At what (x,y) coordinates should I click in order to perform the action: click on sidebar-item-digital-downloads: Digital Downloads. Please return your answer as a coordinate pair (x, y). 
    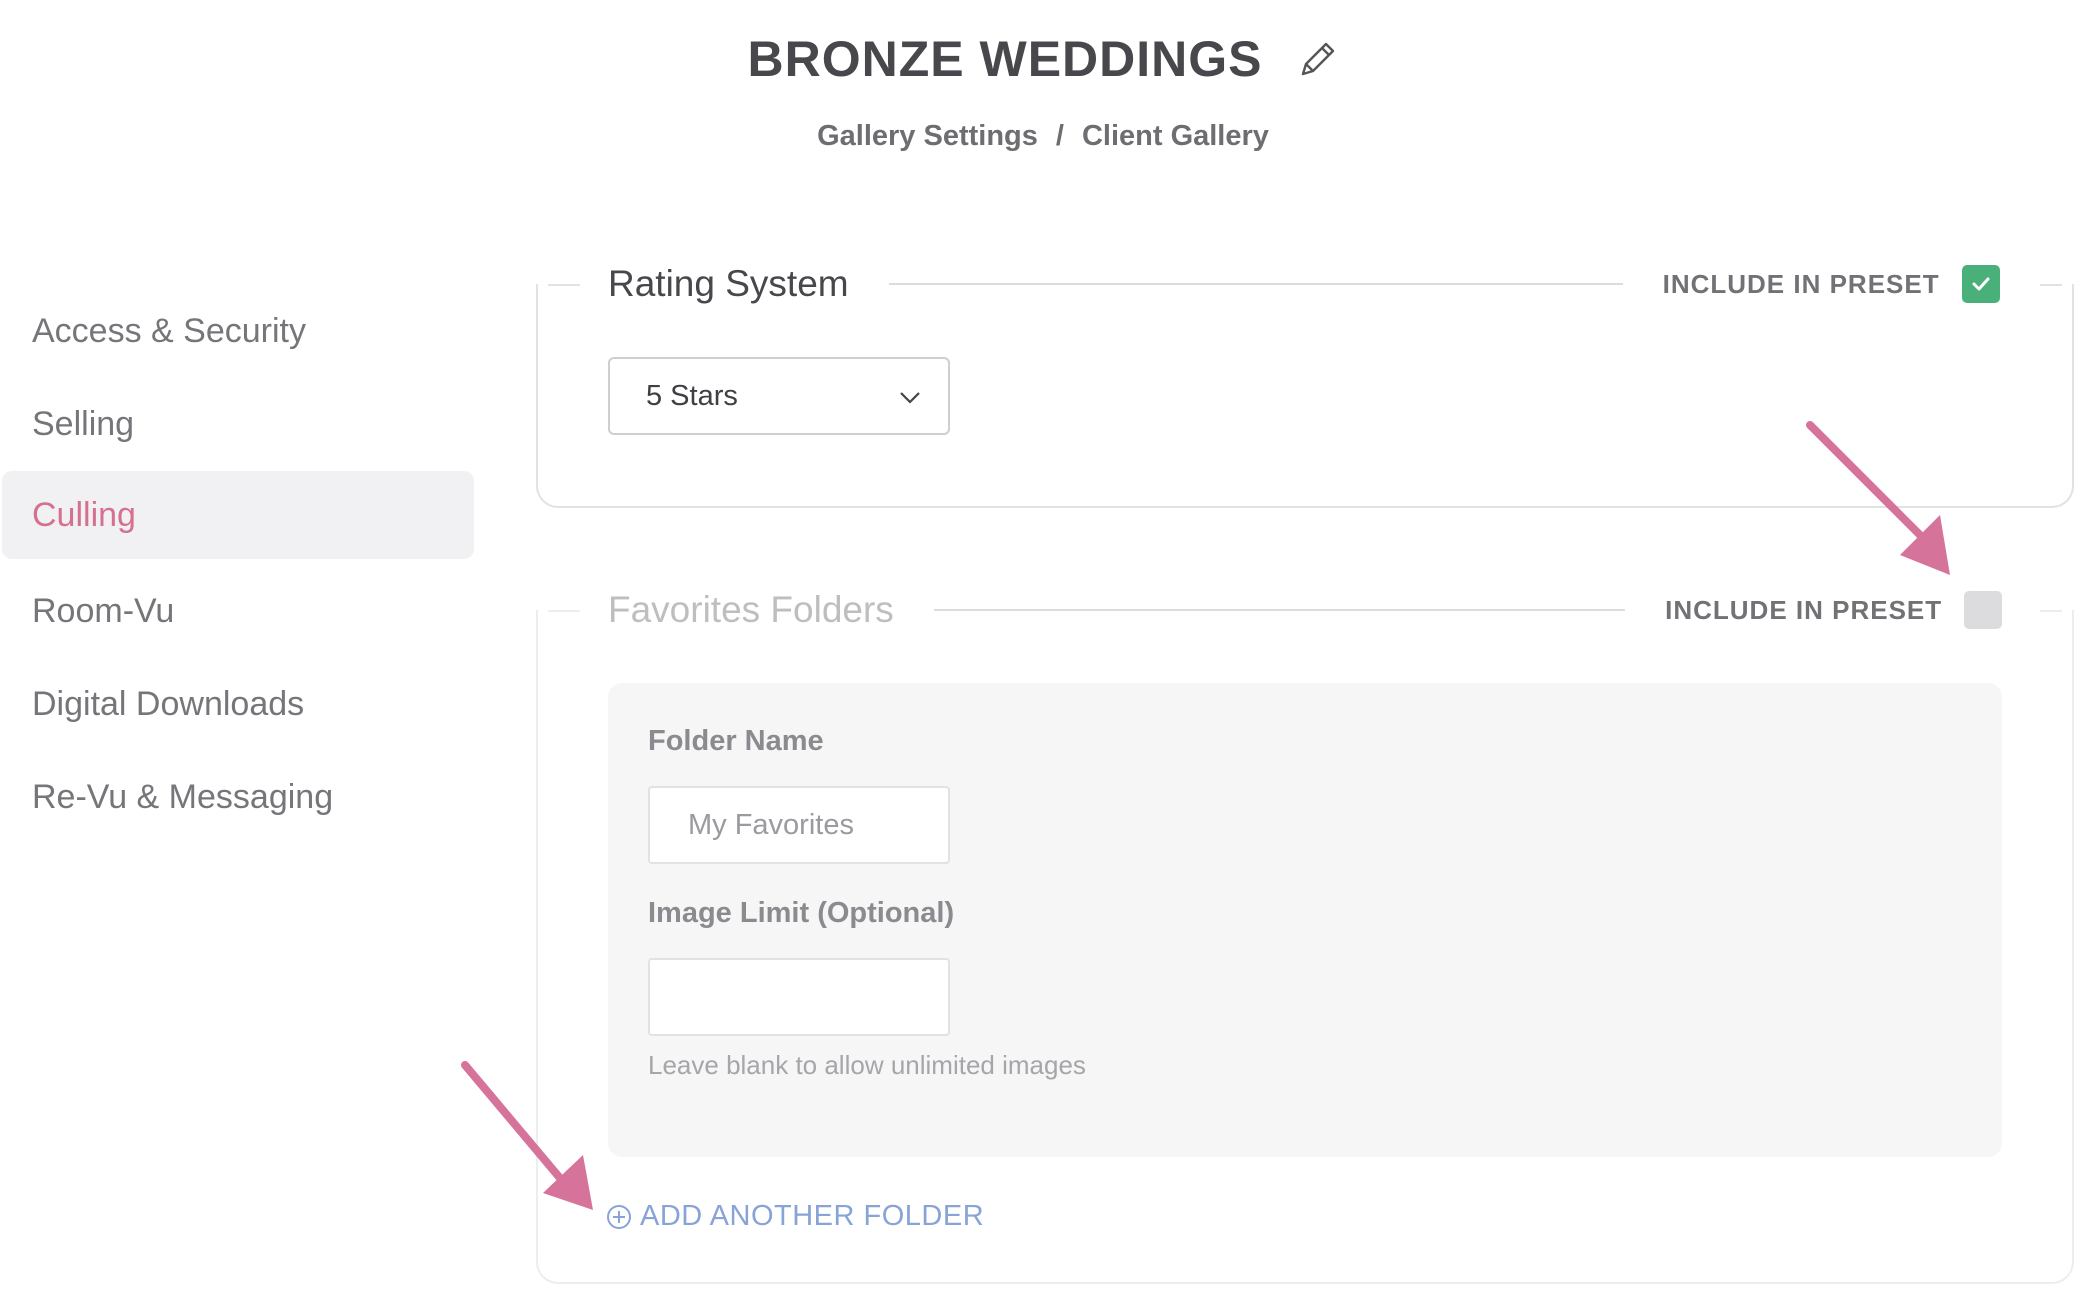
    Looking at the image, I should click on (238, 704).